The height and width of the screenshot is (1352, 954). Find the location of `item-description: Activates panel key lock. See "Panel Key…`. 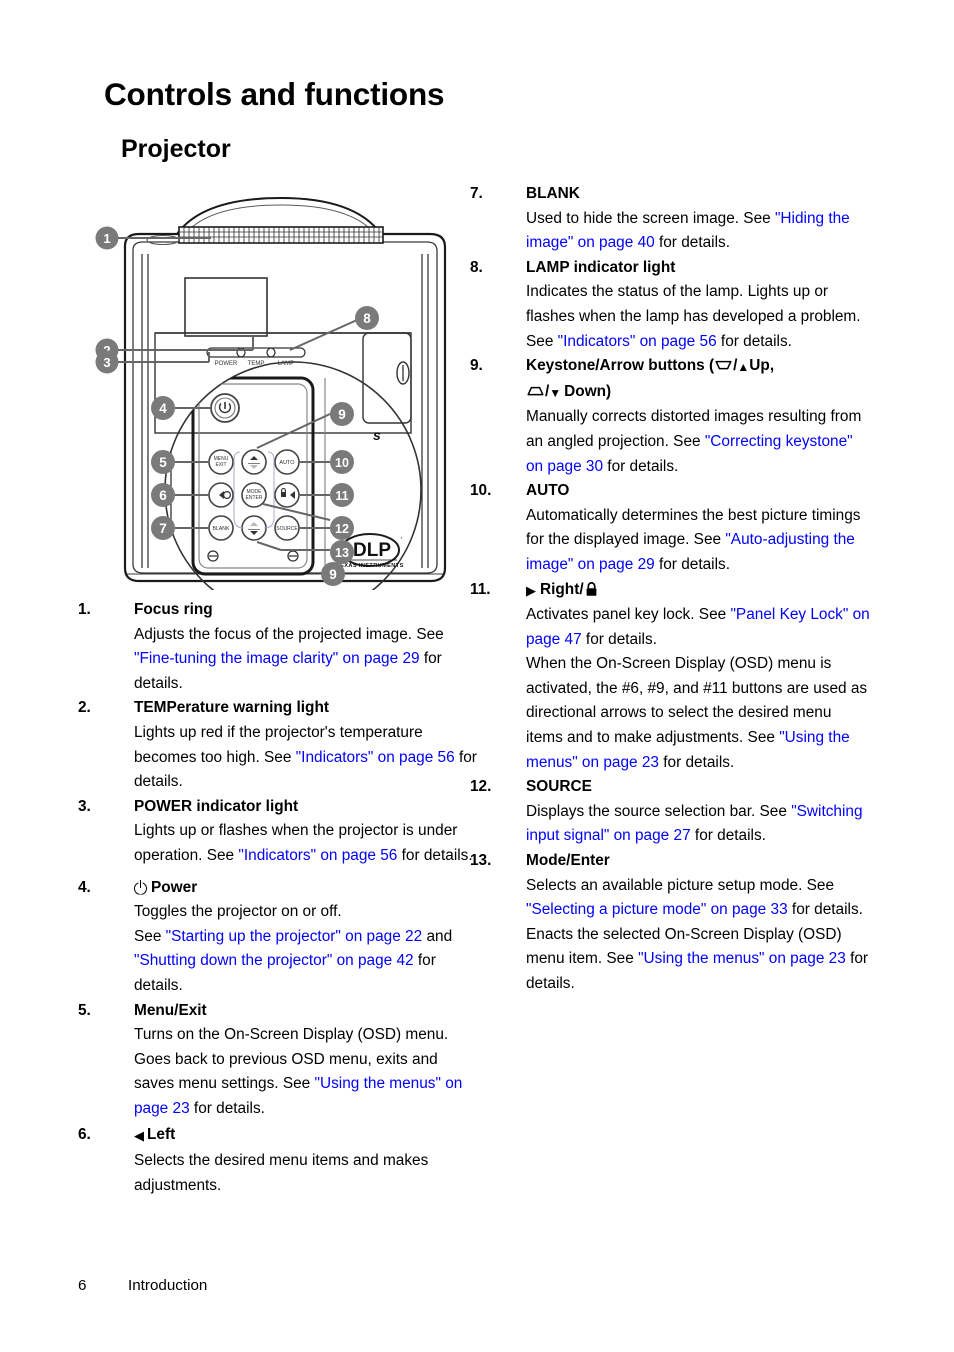

item-description: Activates panel key lock. See "Panel Key… is located at coordinates (698, 689).